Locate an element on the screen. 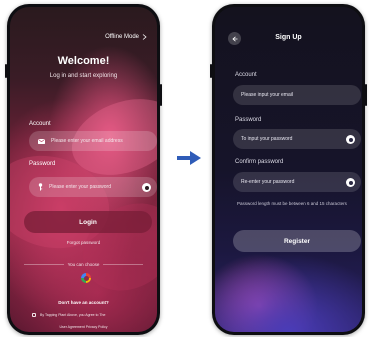 The image size is (370, 337). confirm-password-label: Confirm password is located at coordinates (259, 162).